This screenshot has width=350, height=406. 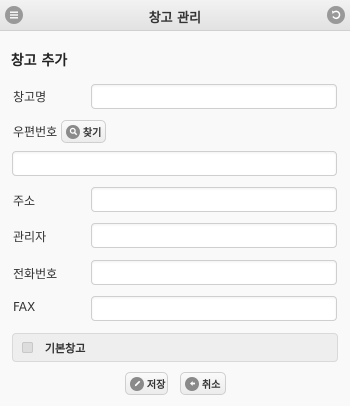 What do you see at coordinates (39, 61) in the screenshot?
I see `page-title: 창고 추가` at bounding box center [39, 61].